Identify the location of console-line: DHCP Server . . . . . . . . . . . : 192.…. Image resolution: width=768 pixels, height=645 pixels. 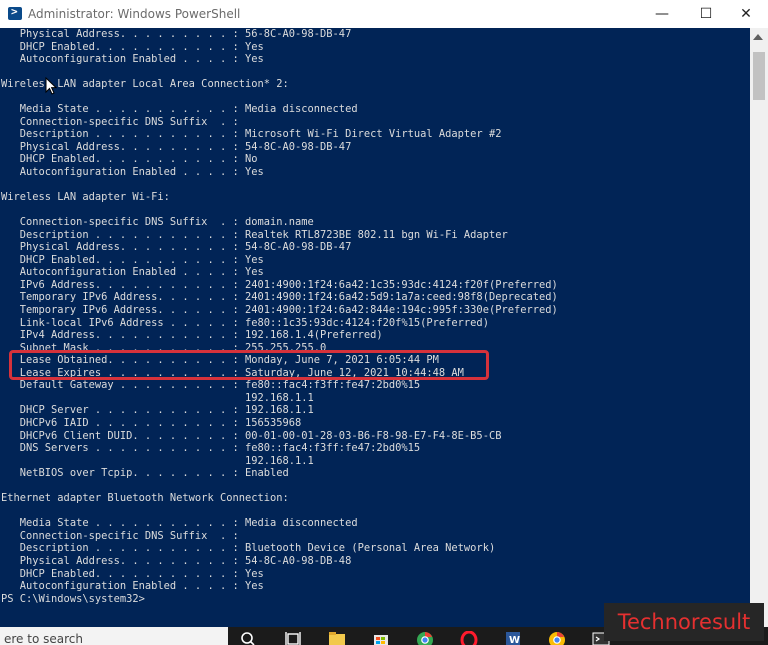
(157, 410).